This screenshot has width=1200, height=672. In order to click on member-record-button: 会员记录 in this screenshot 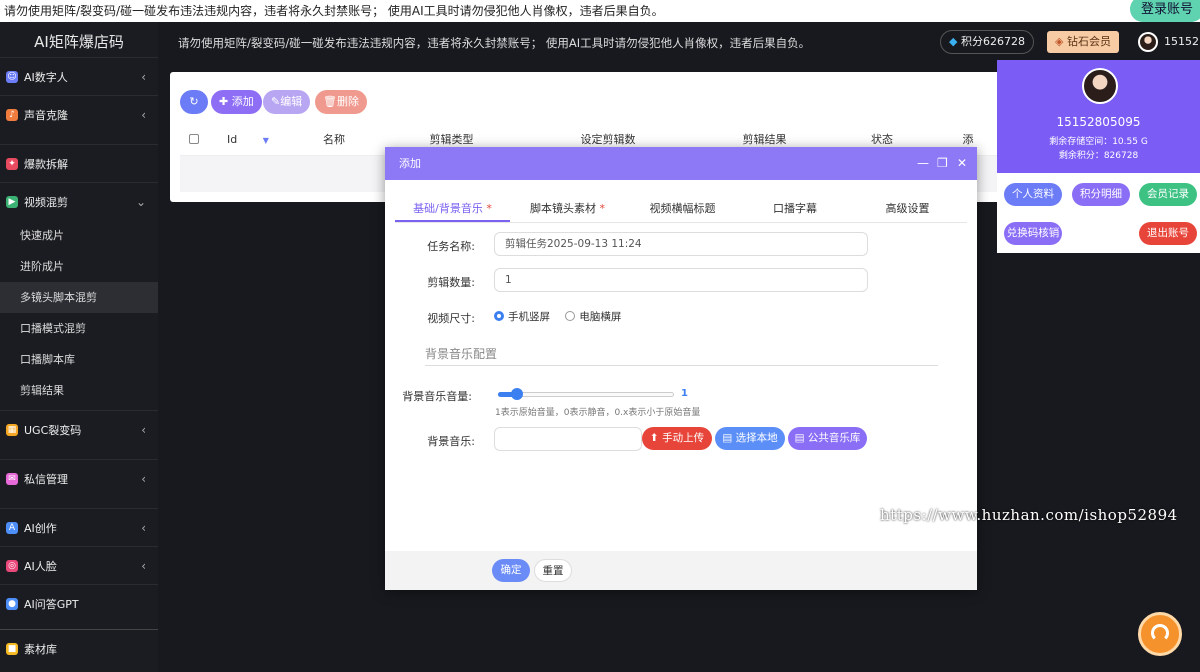, I will do `click(1168, 194)`.